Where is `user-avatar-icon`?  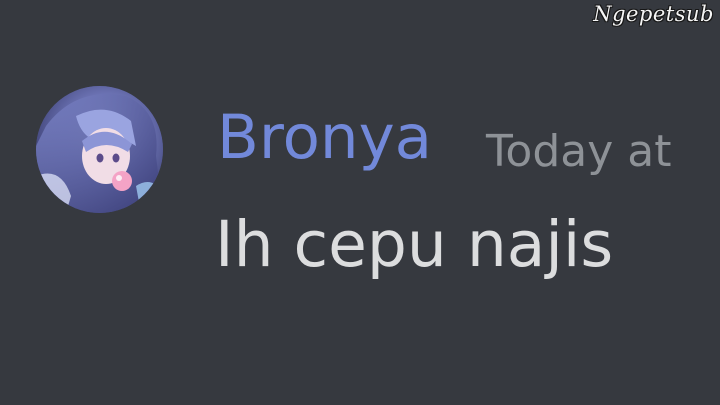 user-avatar-icon is located at coordinates (99, 149).